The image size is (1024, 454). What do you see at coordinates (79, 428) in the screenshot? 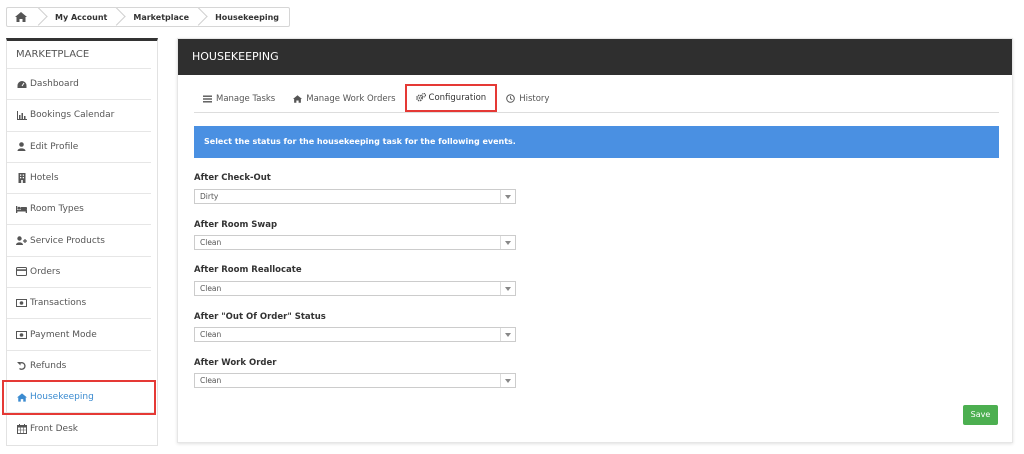
I see `sidebar-item-front-desk: Front Desk` at bounding box center [79, 428].